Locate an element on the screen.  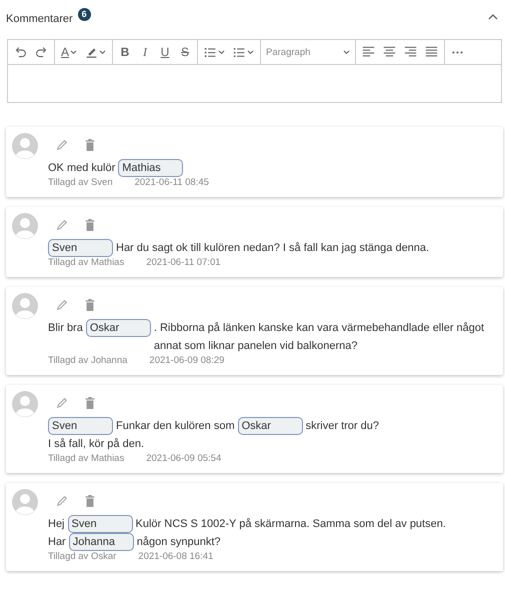
comment-author: Tillagd av Johanna is located at coordinates (88, 361).